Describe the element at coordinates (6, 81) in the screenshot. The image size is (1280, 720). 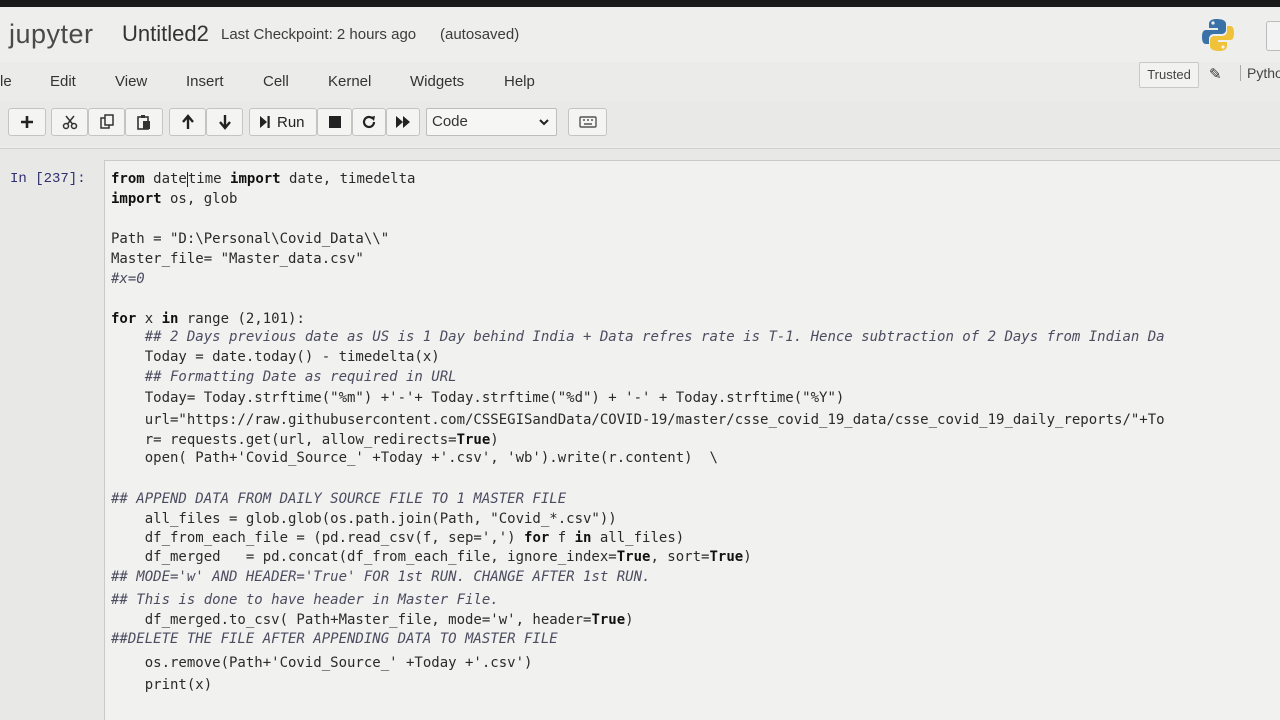
I see `menu-file: le` at that location.